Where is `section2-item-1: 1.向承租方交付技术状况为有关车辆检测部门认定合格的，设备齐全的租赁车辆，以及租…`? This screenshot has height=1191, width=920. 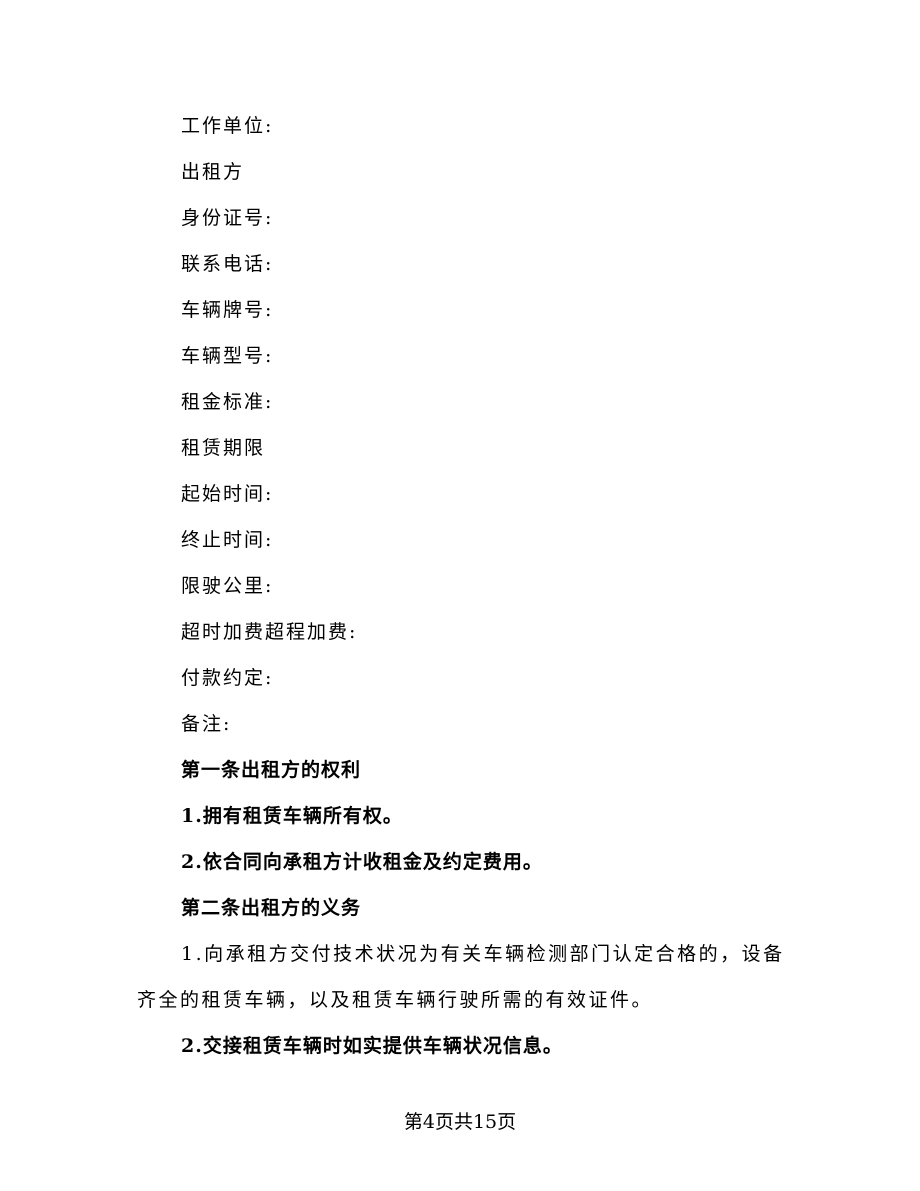 section2-item-1: 1.向承租方交付技术状况为有关车辆检测部门认定合格的，设备齐全的租赁车辆，以及租… is located at coordinates (461, 977).